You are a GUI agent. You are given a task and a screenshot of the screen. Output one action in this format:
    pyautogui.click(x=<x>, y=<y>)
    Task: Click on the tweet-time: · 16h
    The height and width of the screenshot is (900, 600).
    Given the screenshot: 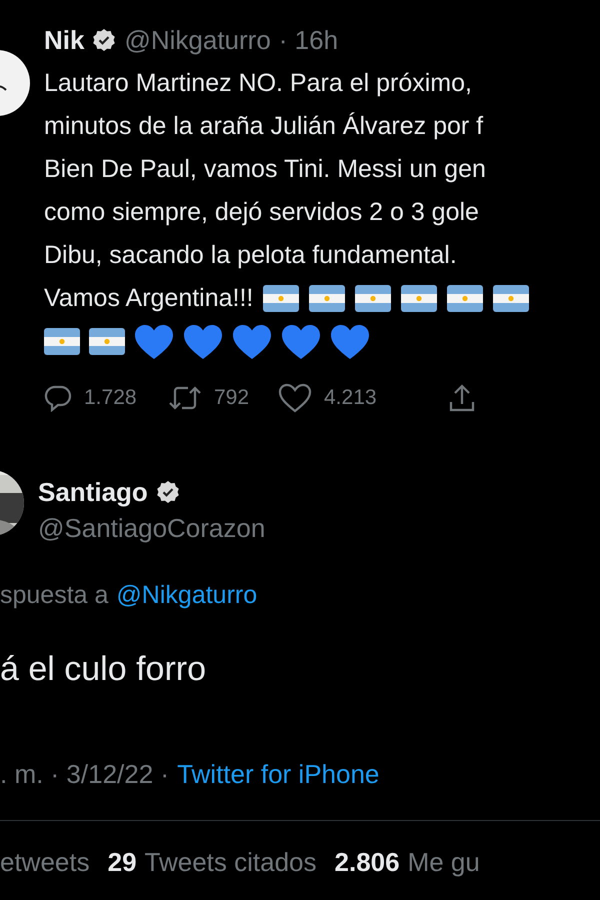 What is the action you would take?
    pyautogui.click(x=308, y=40)
    